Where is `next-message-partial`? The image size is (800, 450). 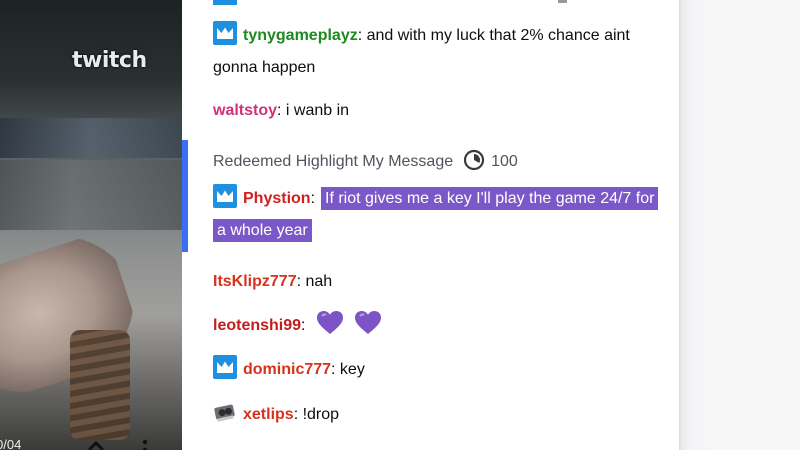 next-message-partial is located at coordinates (233, 447).